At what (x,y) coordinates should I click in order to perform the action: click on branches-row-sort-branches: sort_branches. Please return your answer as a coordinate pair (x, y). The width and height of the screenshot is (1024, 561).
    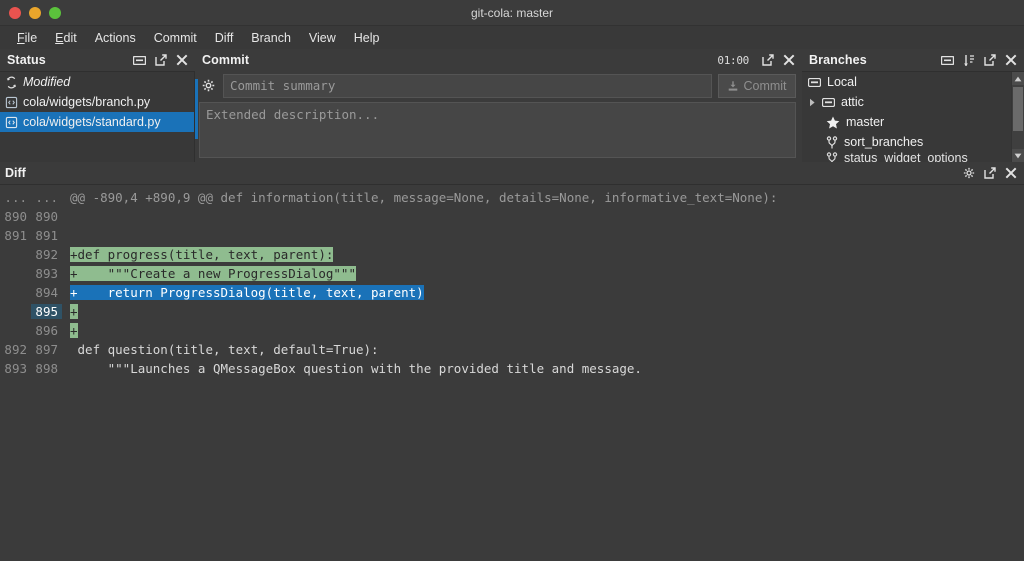
    Looking at the image, I should click on (906, 142).